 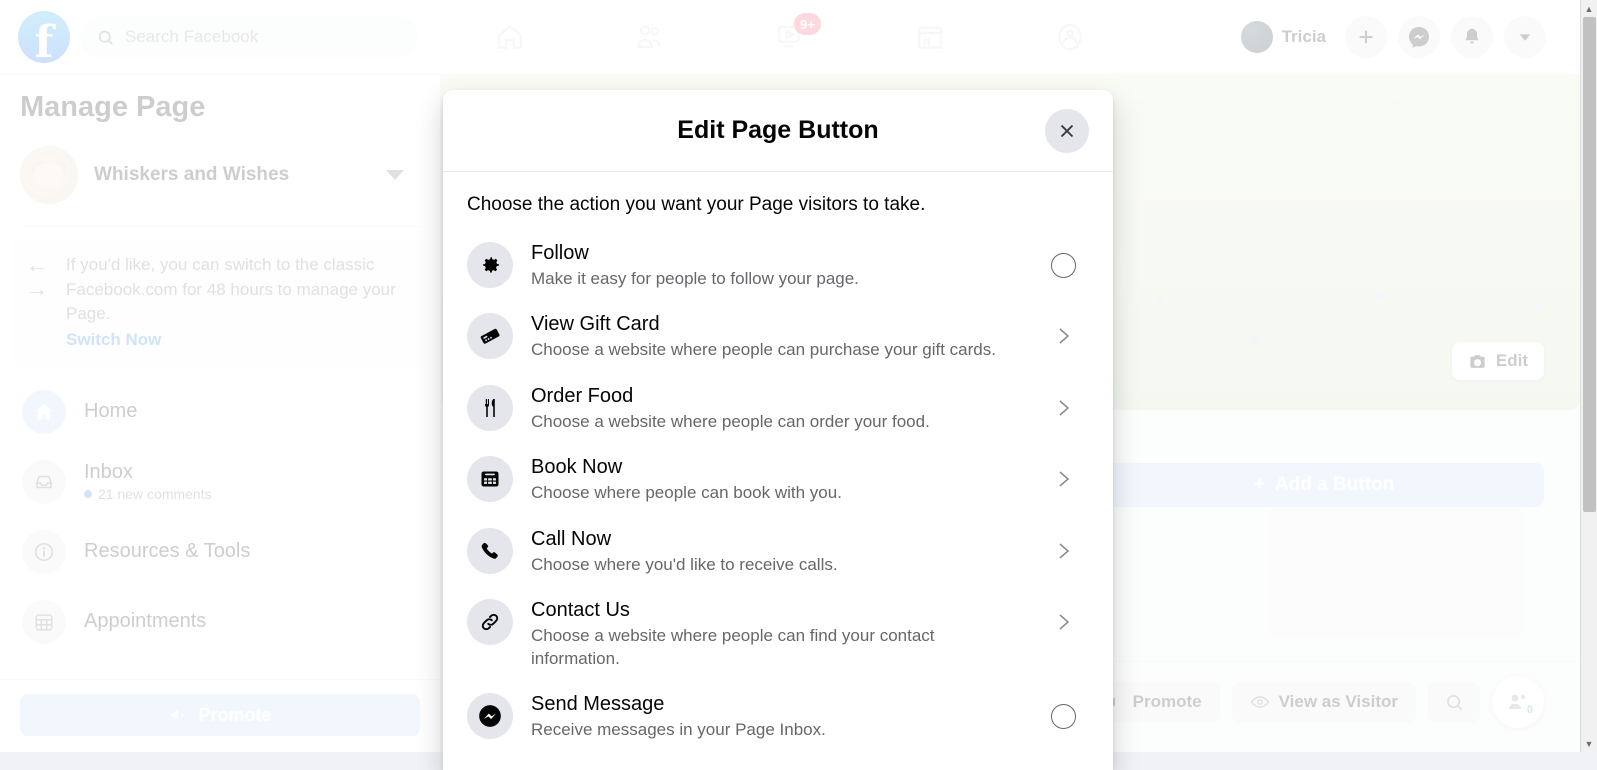 I want to click on scroll-up-arrow-icon: ▲, so click(x=1589, y=8).